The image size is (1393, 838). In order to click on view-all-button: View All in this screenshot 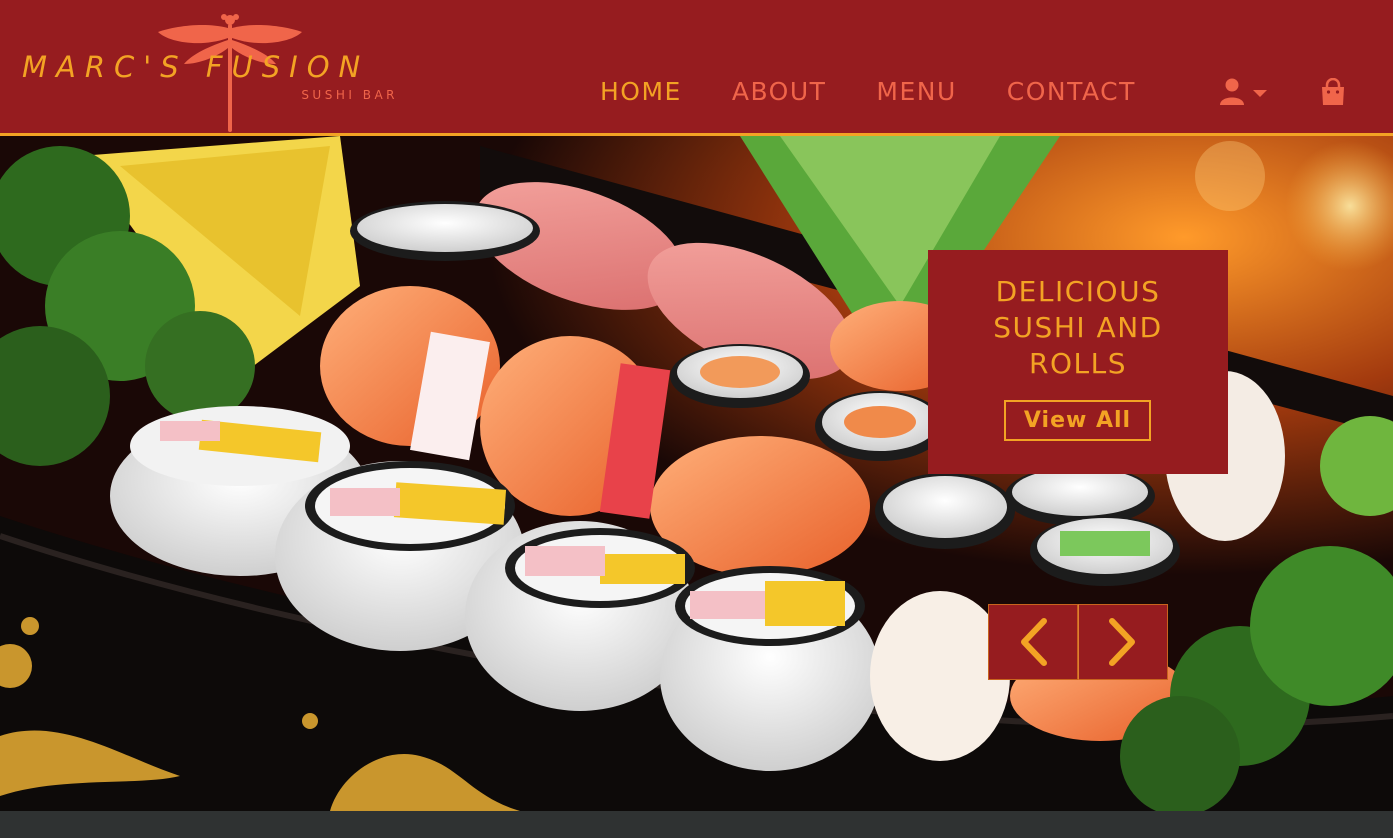, I will do `click(1077, 420)`.